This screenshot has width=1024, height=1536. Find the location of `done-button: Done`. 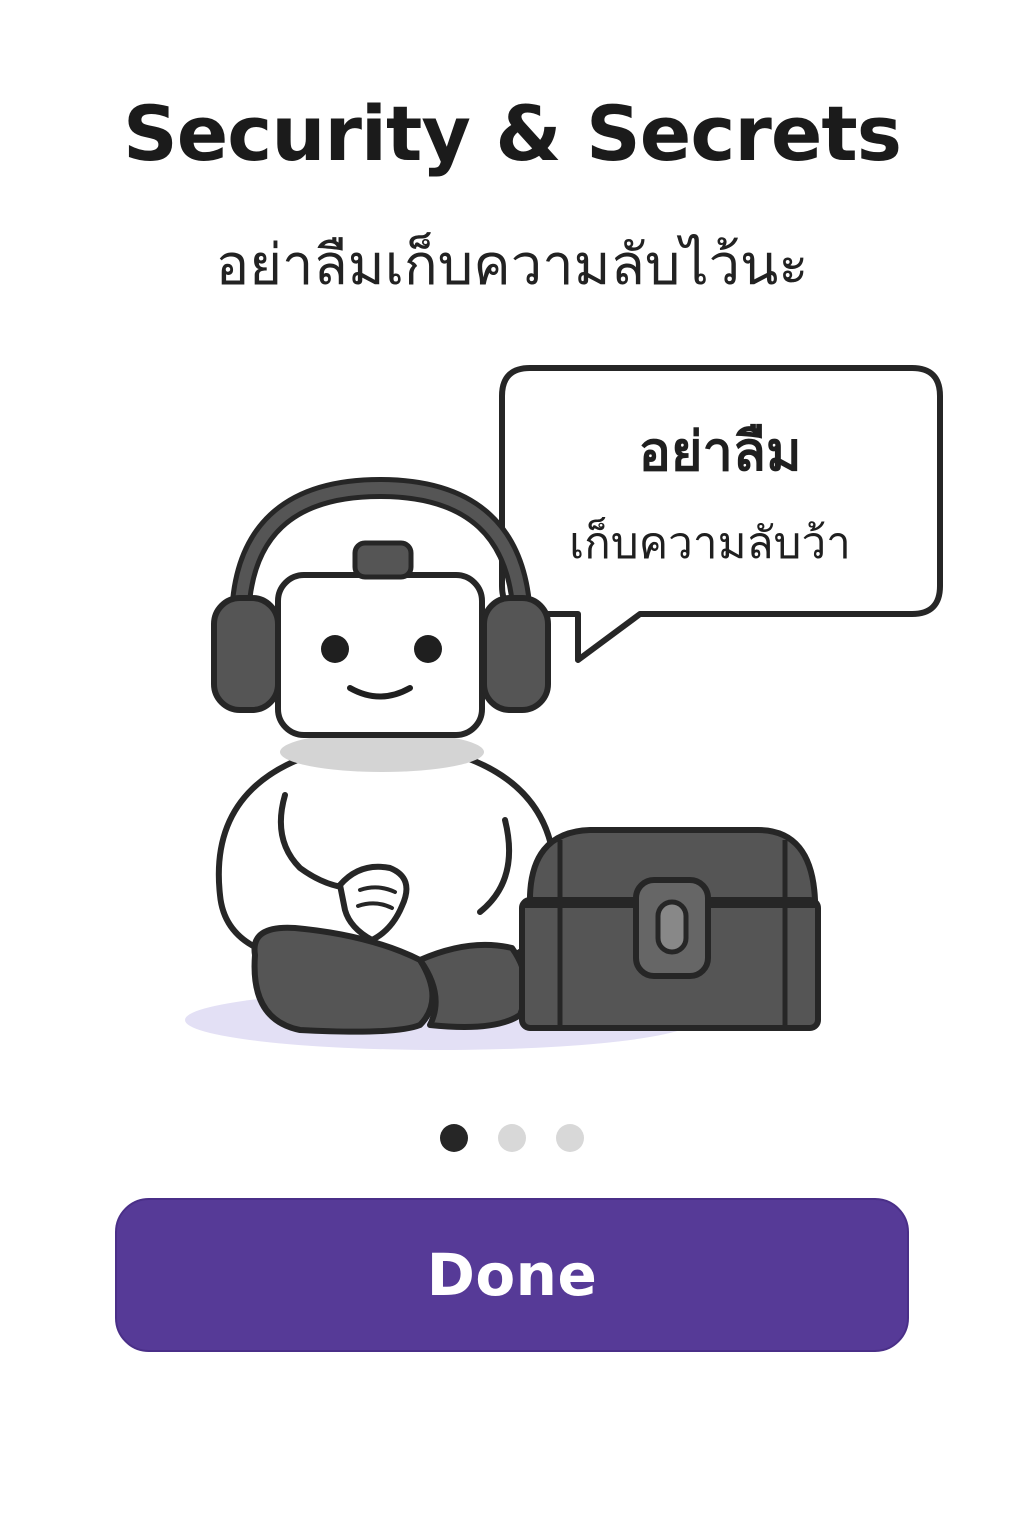

done-button: Done is located at coordinates (512, 1275).